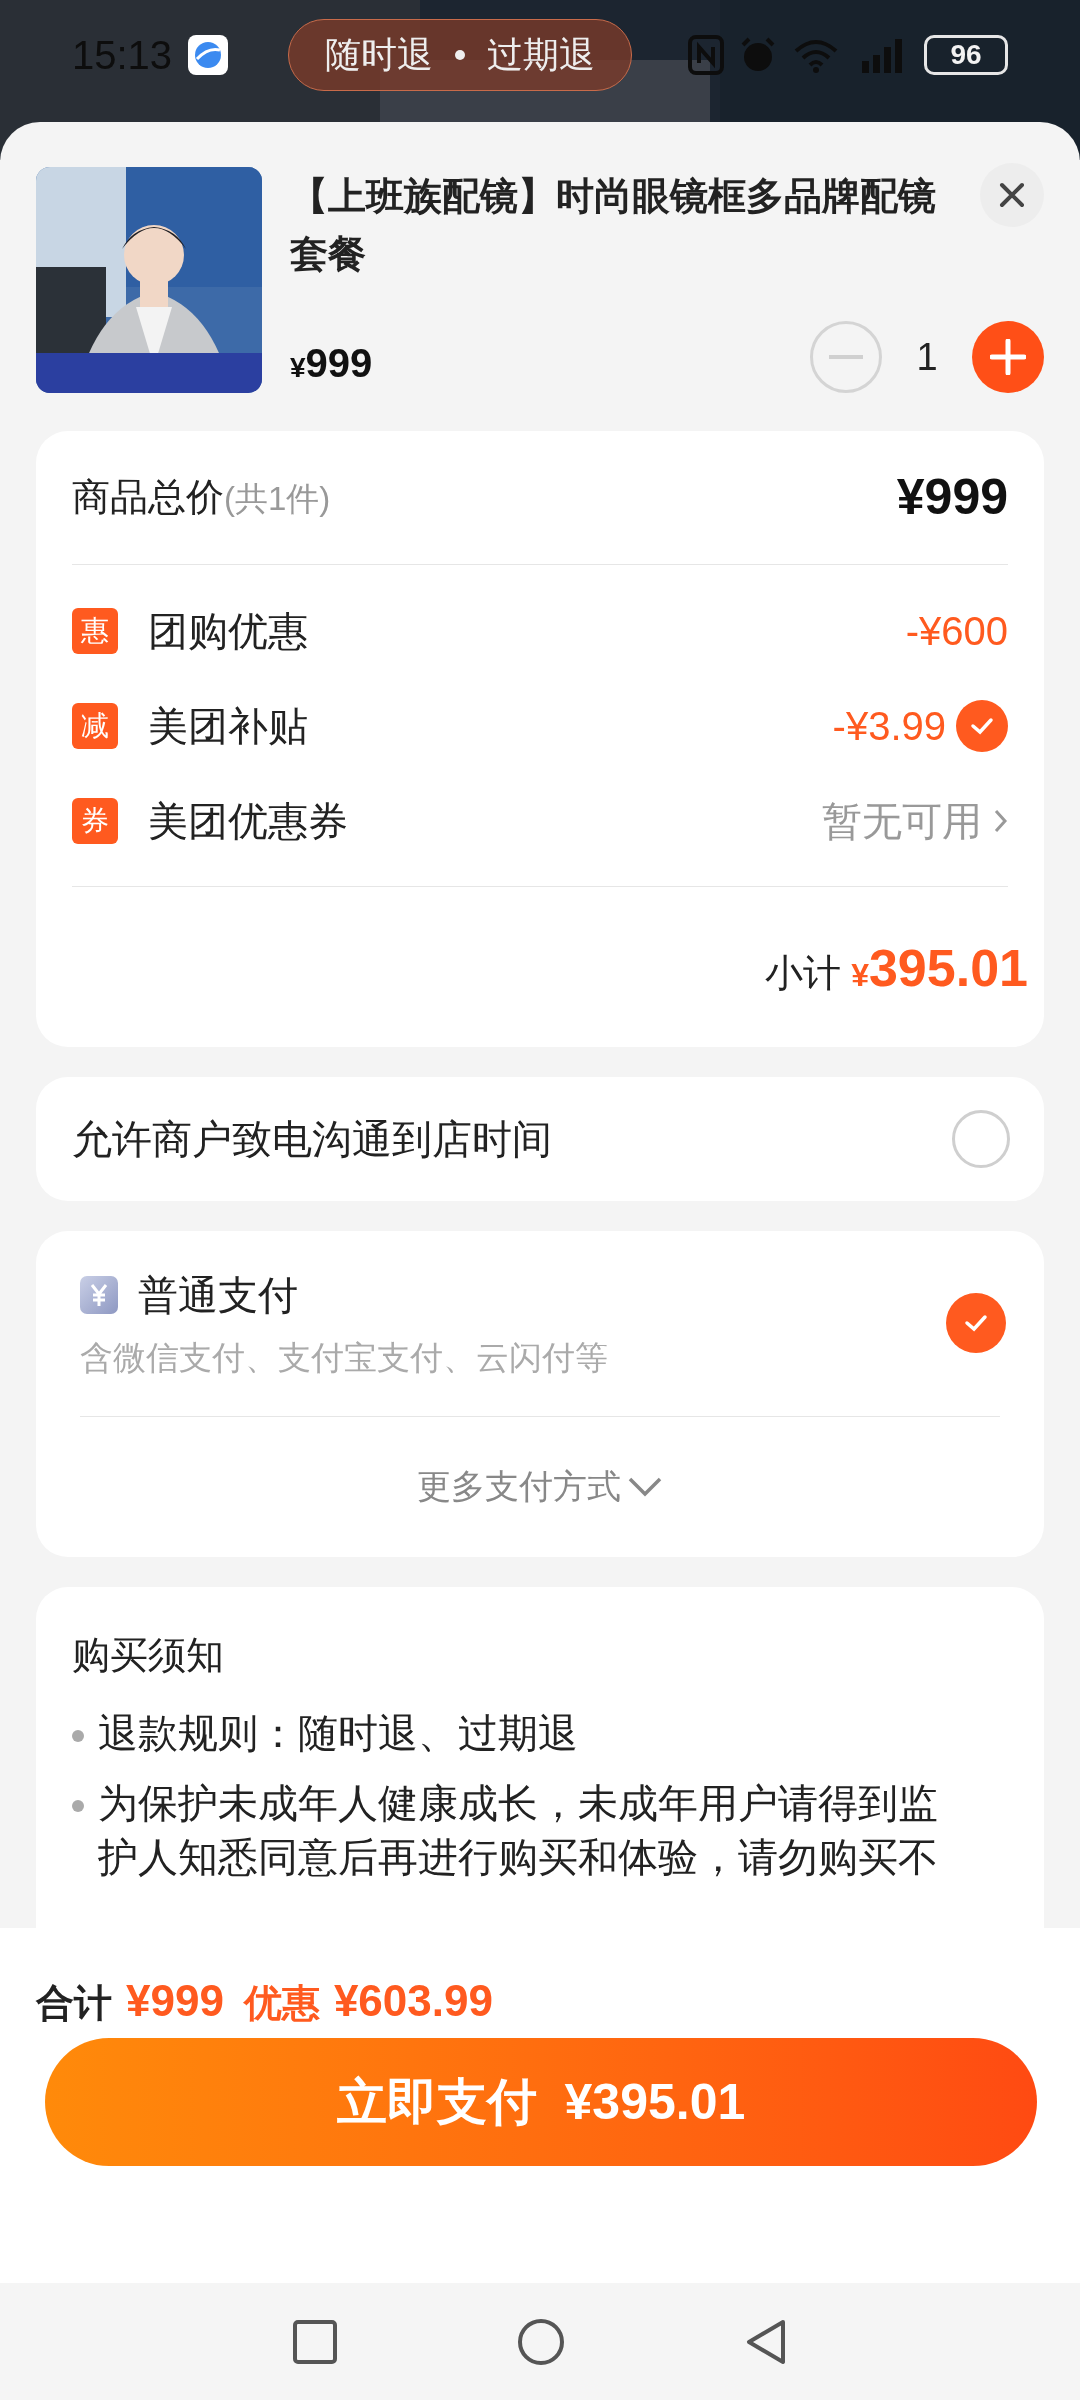  I want to click on discount-label: 优惠, so click(281, 2003).